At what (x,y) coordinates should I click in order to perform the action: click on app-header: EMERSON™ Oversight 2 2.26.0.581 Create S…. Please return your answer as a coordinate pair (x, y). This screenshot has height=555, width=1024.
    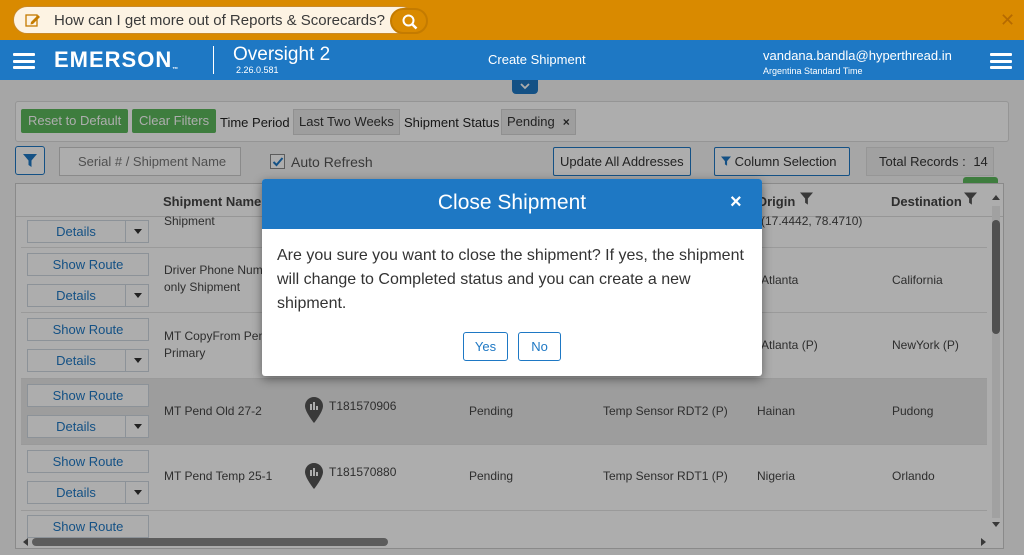
    Looking at the image, I should click on (512, 60).